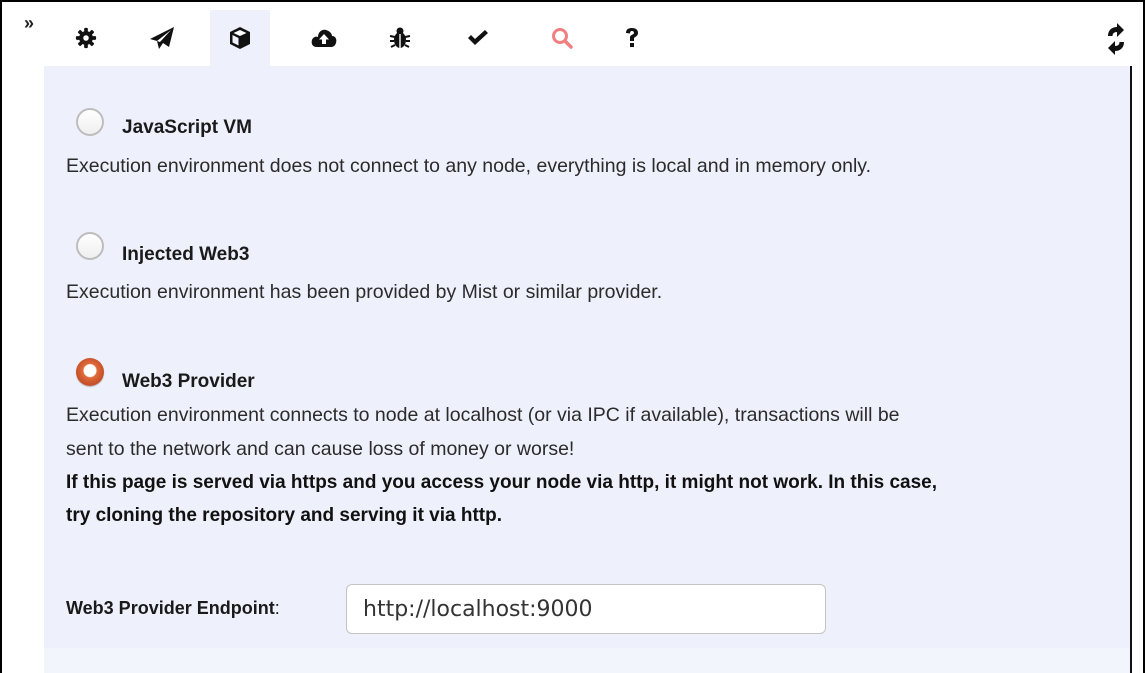 This screenshot has height=673, width=1145. Describe the element at coordinates (587, 660) in the screenshot. I see `panel-footer` at that location.